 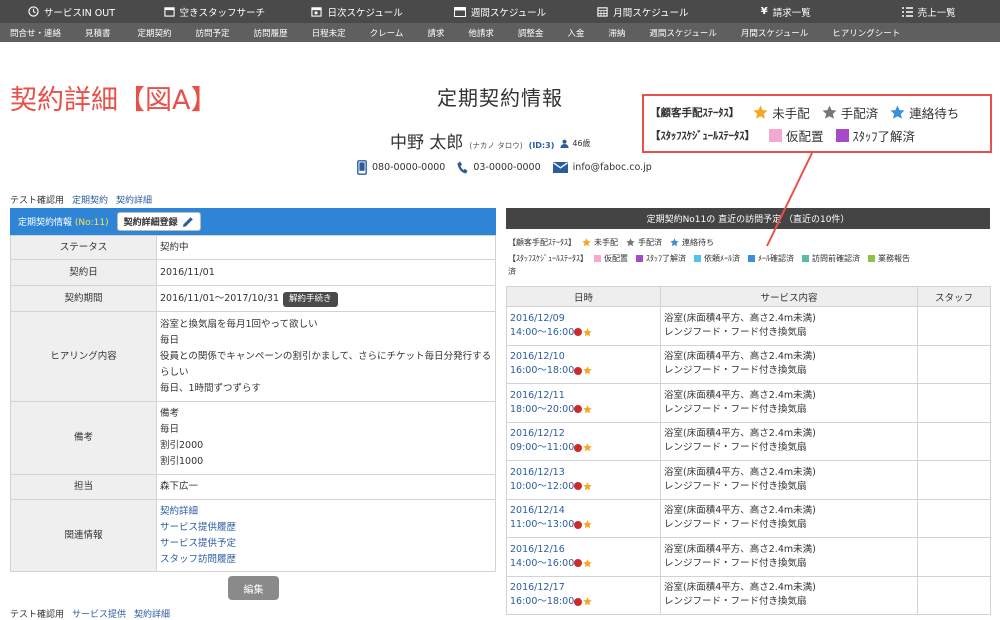 I want to click on subnav-monthly-schedule: 月間スケジュール, so click(x=774, y=33).